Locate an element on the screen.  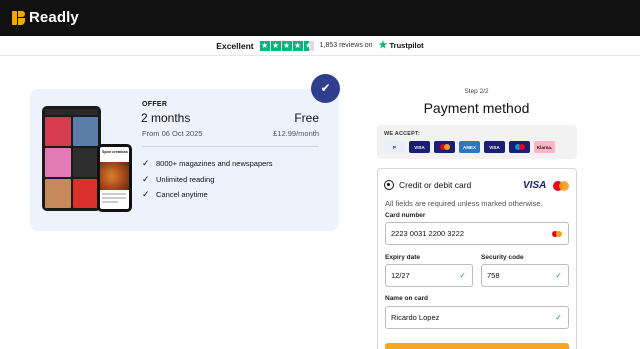
maestro-icon is located at coordinates (519, 147).